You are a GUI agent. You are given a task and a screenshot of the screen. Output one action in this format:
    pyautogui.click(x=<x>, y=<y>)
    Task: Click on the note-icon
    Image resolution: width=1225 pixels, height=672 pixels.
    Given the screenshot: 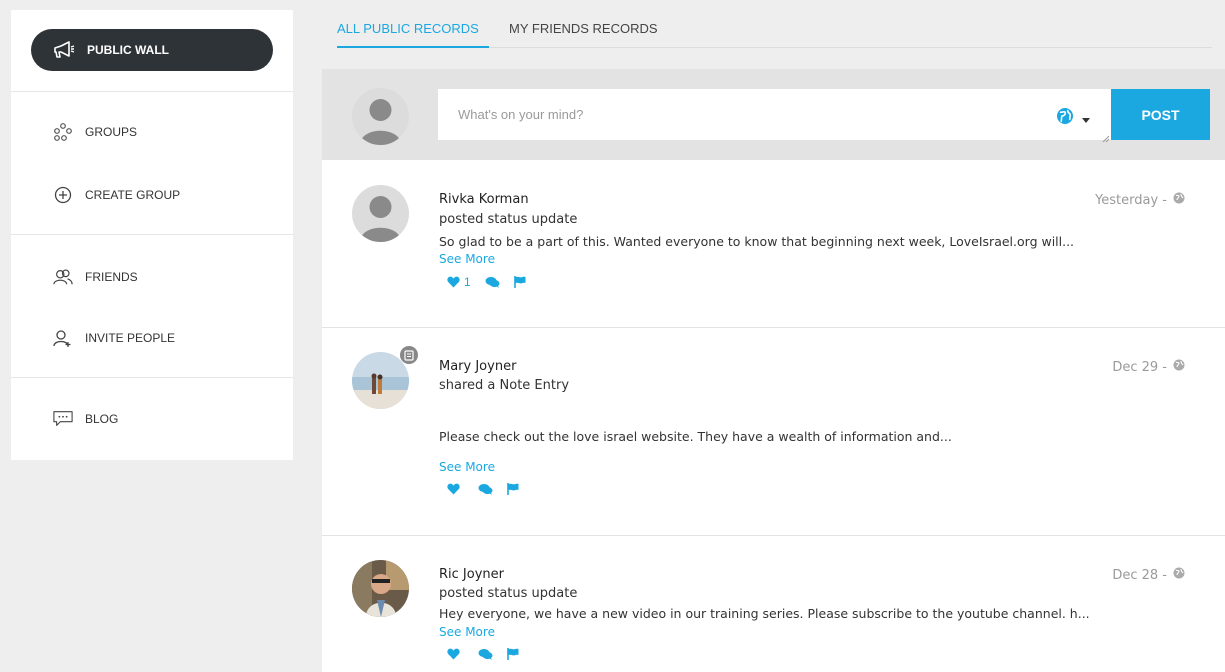 What is the action you would take?
    pyautogui.click(x=409, y=355)
    